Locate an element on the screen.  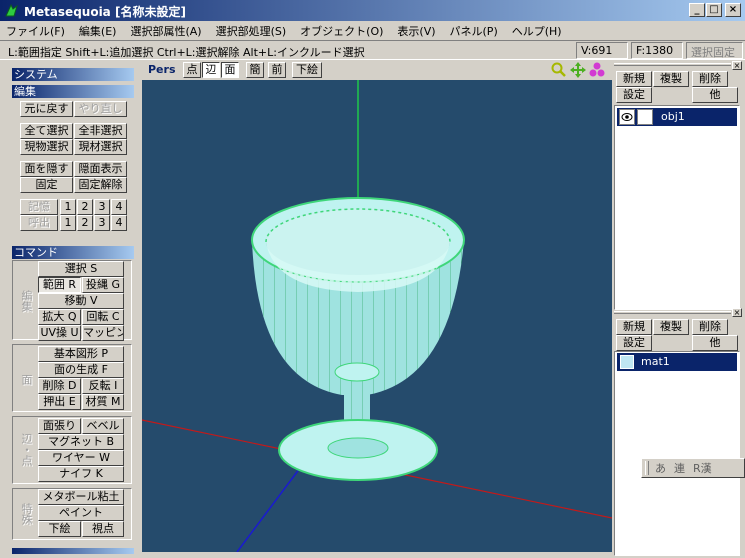
face-count: F:1380 is located at coordinates (657, 50).